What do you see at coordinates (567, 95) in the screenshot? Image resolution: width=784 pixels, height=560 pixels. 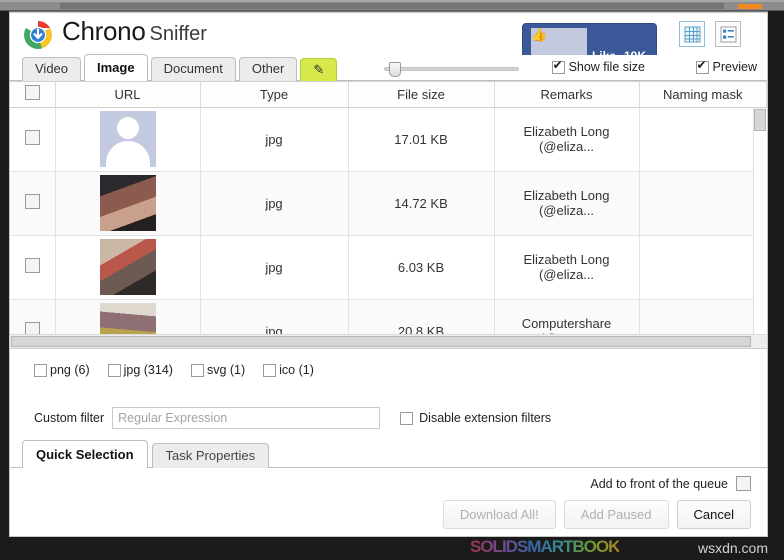 I see `column-header-remarks: Remarks` at bounding box center [567, 95].